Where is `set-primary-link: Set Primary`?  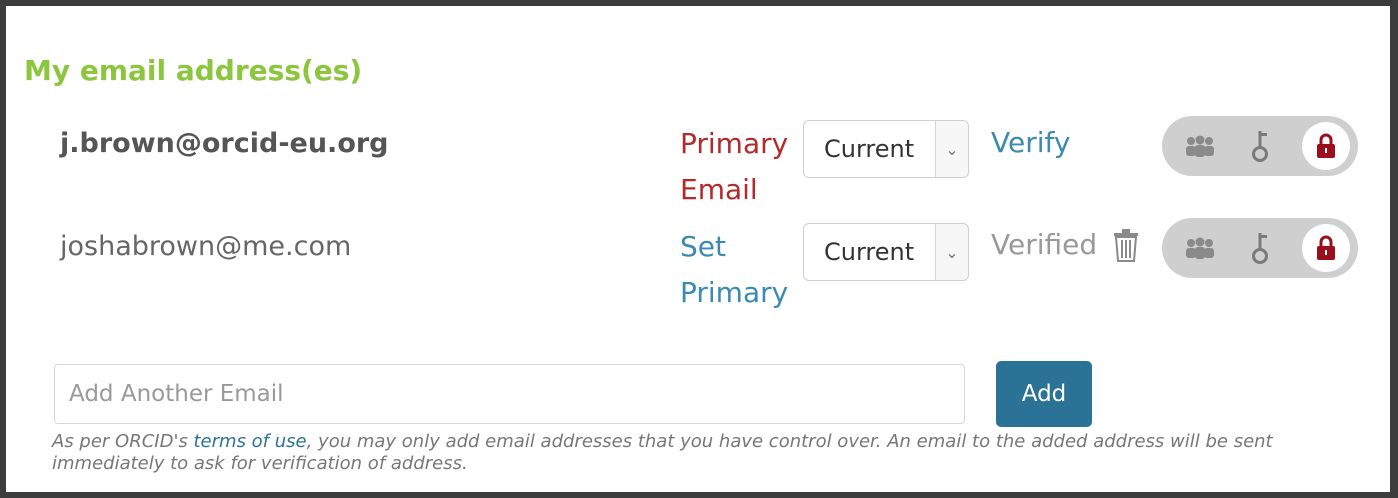 set-primary-link: Set Primary is located at coordinates (734, 270).